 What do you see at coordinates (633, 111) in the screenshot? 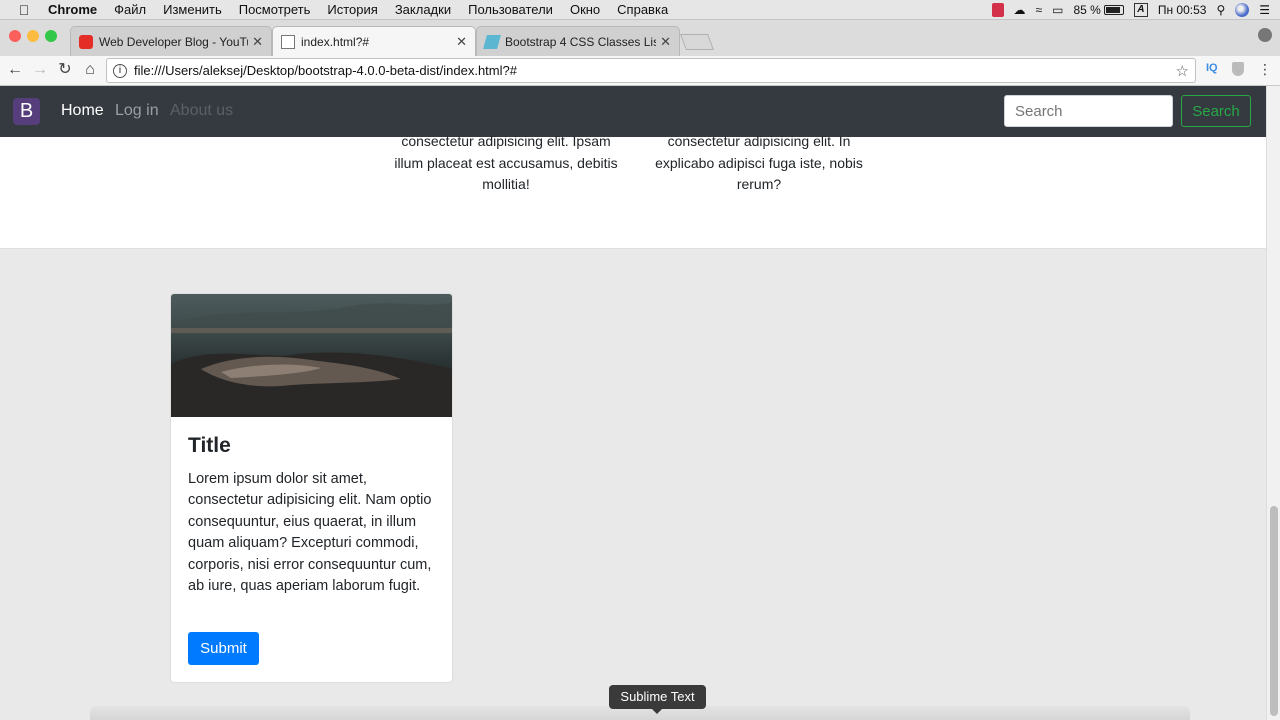
I see `page-navbar: B Home Log in About us Search` at bounding box center [633, 111].